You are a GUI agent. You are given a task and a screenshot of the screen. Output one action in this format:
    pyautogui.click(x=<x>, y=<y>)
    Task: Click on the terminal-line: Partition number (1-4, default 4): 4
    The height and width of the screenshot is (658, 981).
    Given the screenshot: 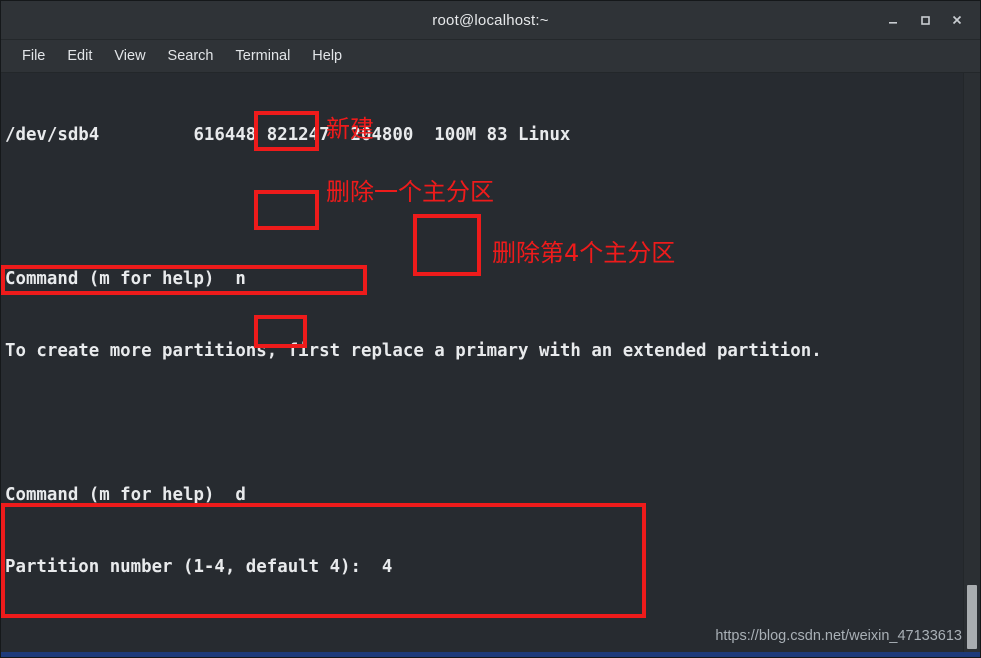 What is the action you would take?
    pyautogui.click(x=199, y=567)
    